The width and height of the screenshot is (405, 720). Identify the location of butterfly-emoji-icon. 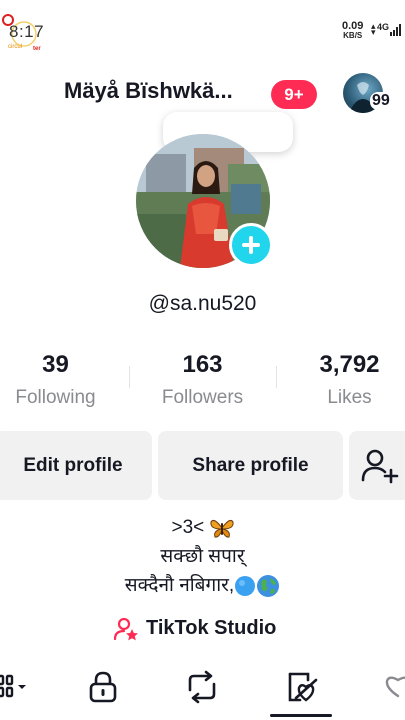
(221, 528).